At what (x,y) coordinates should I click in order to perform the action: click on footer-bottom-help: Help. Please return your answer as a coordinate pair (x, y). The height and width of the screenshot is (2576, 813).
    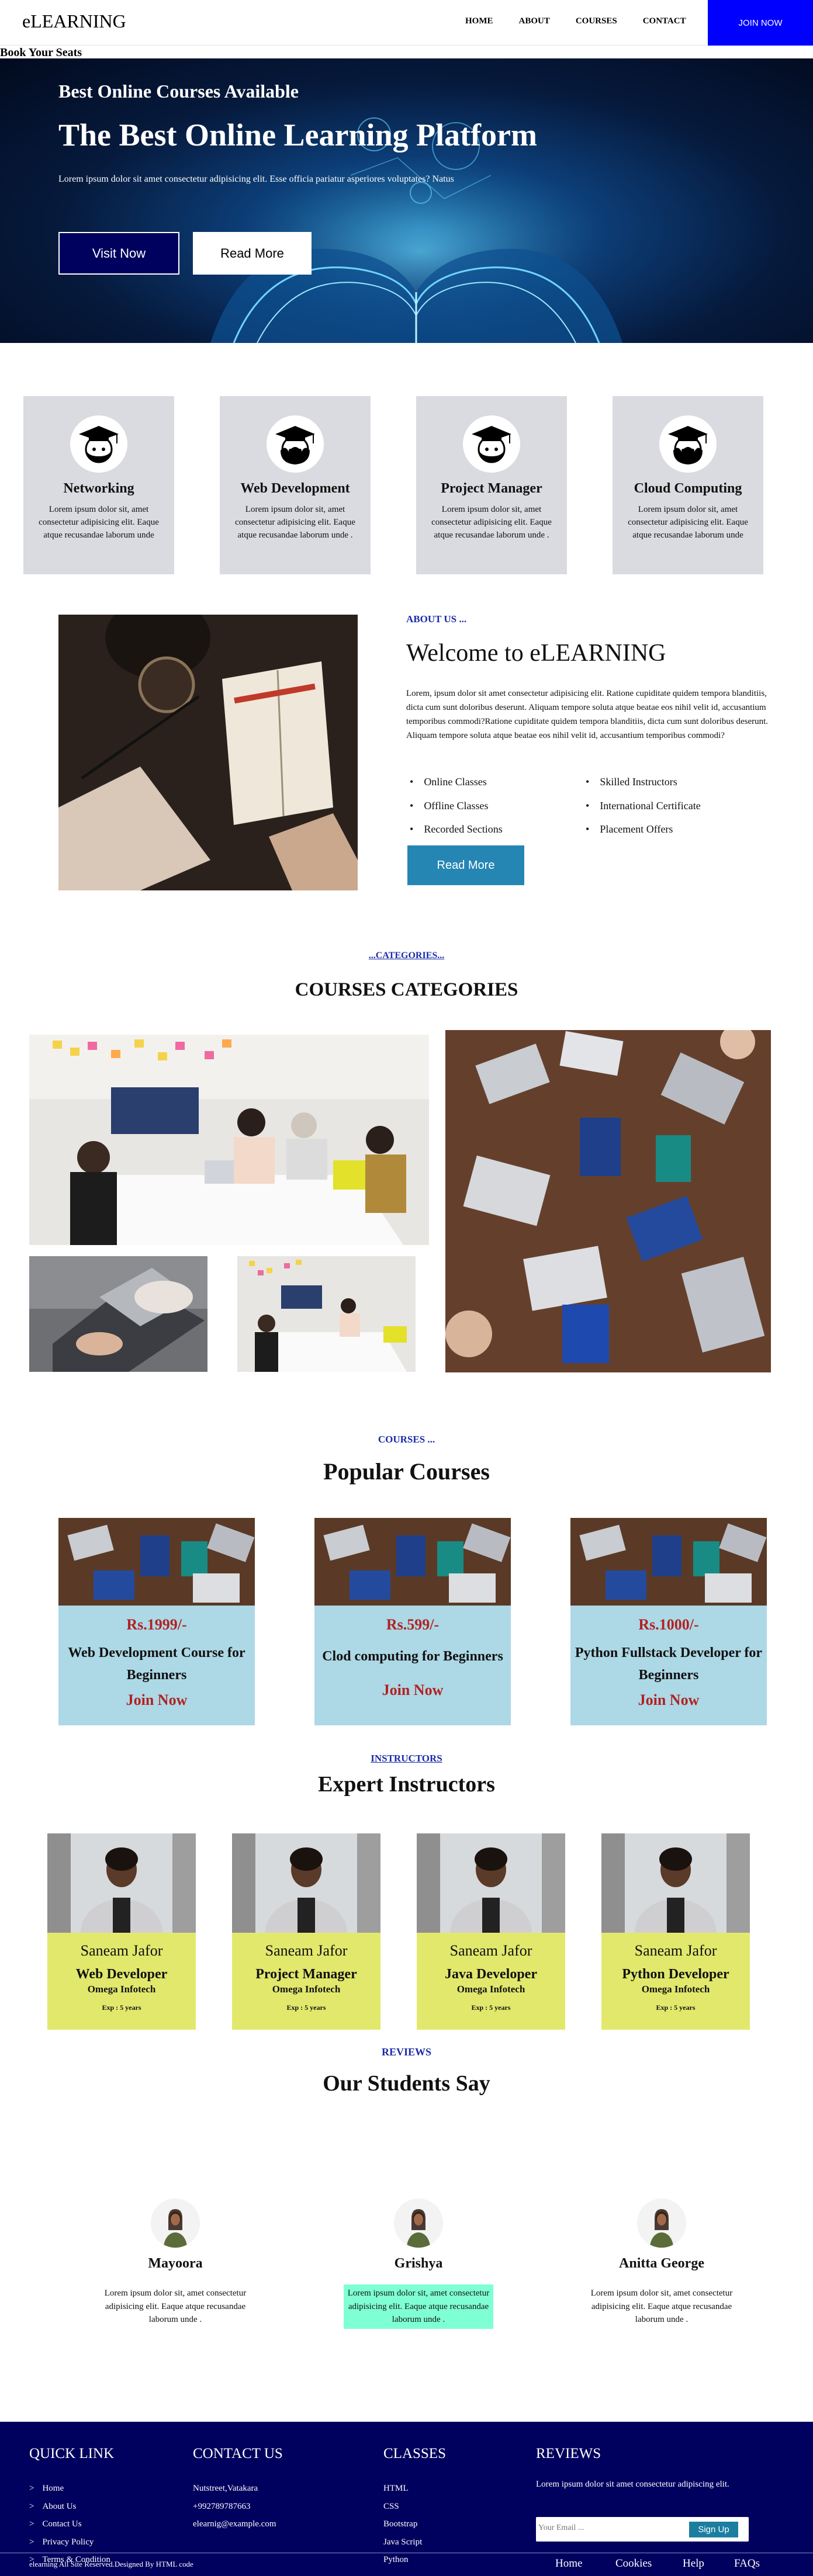
    Looking at the image, I should click on (693, 2564).